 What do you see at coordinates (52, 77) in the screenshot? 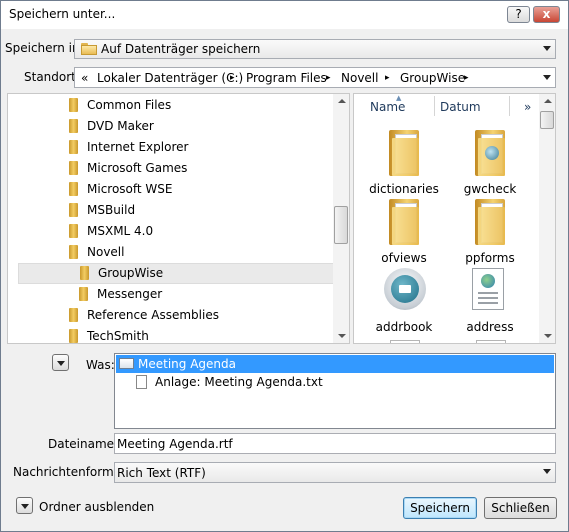
I see `location-label: Standort:` at bounding box center [52, 77].